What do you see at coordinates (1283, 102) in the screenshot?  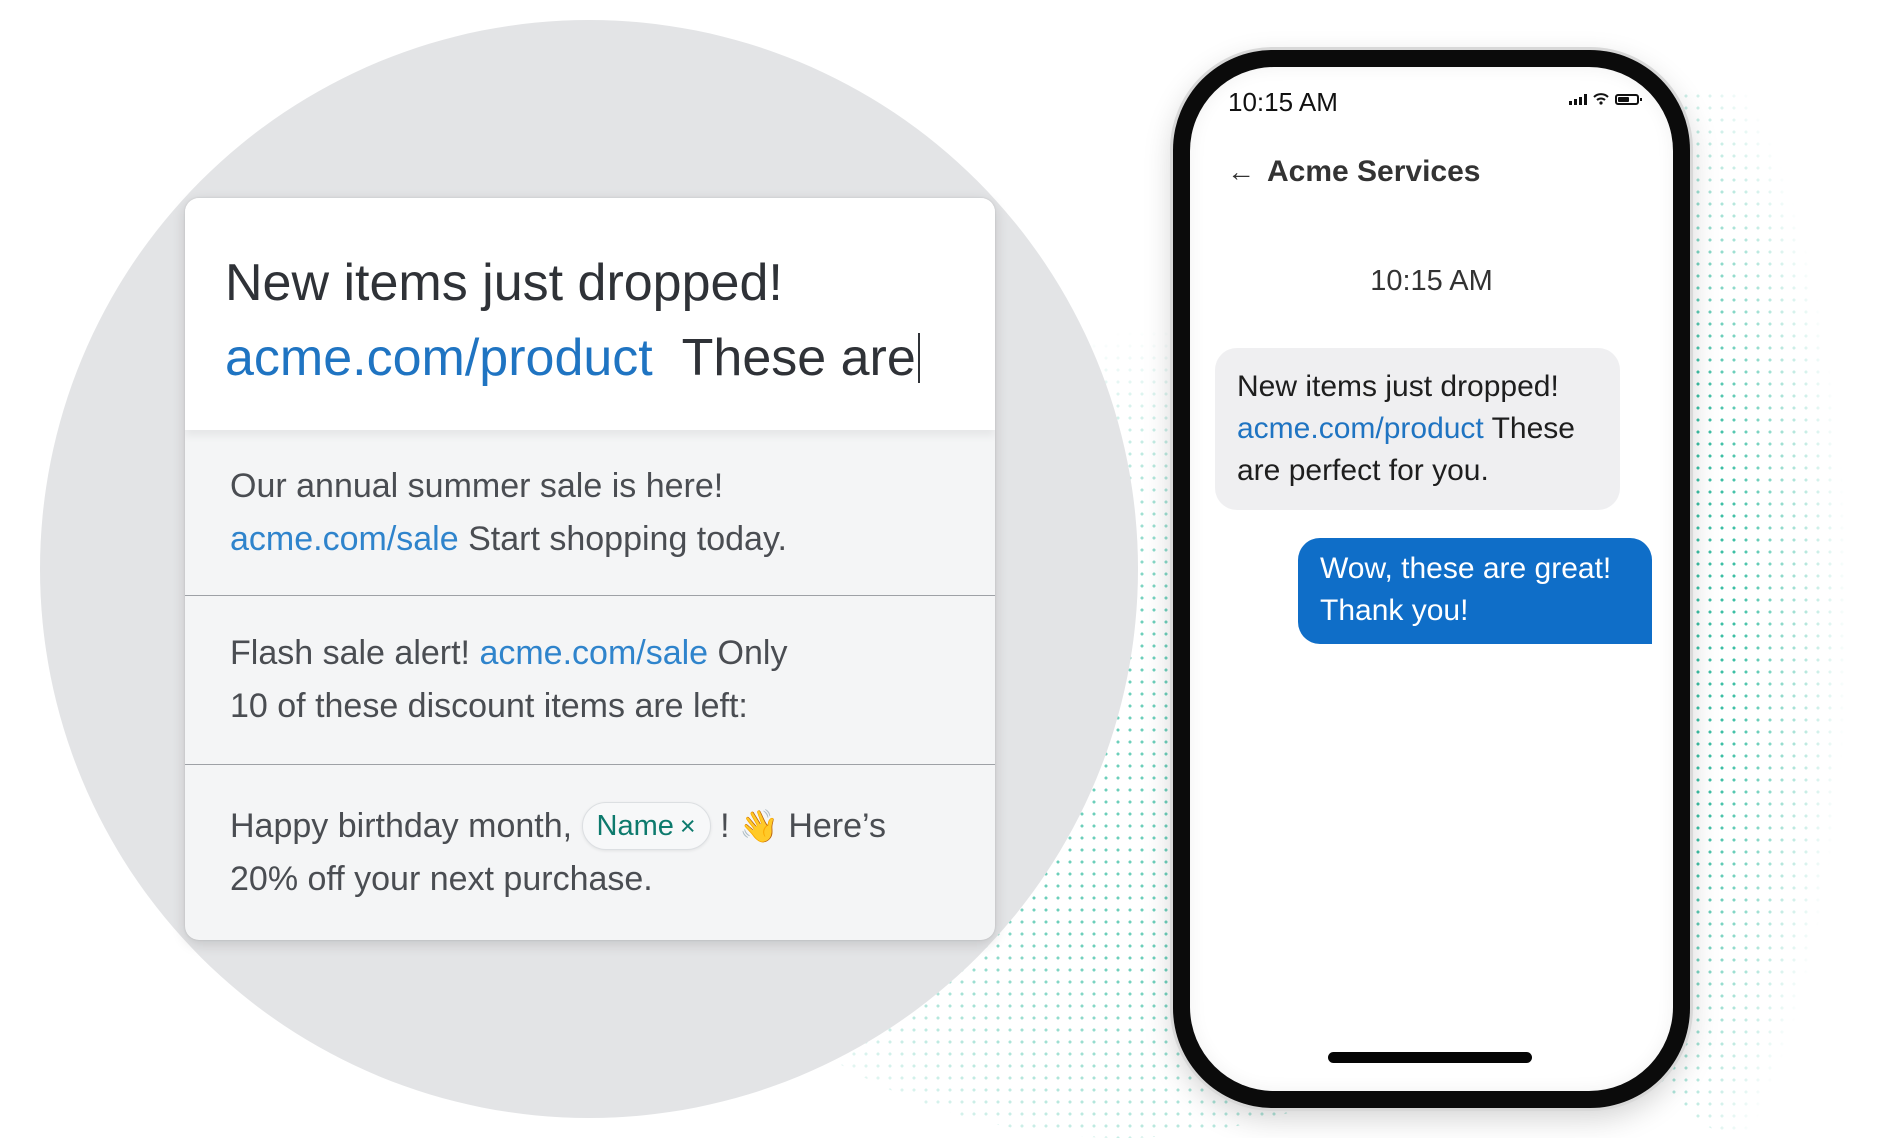 I see `status-time: 10:15 AM` at bounding box center [1283, 102].